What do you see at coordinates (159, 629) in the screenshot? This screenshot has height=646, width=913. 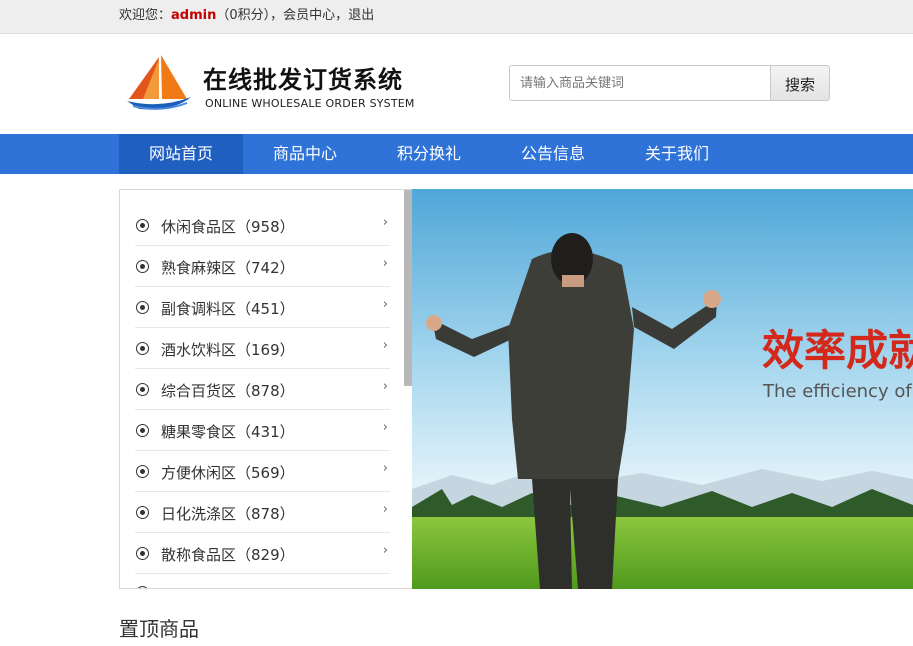 I see `top-products-heading: 置顶商品` at bounding box center [159, 629].